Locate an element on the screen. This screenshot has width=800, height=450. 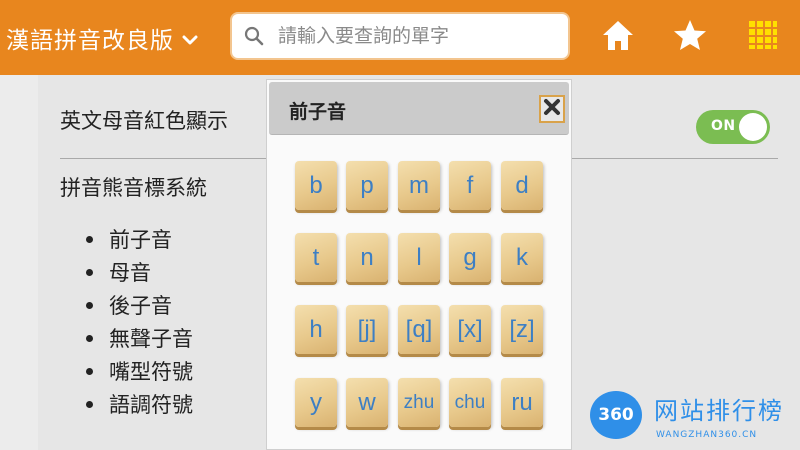
search-icon is located at coordinates (254, 36).